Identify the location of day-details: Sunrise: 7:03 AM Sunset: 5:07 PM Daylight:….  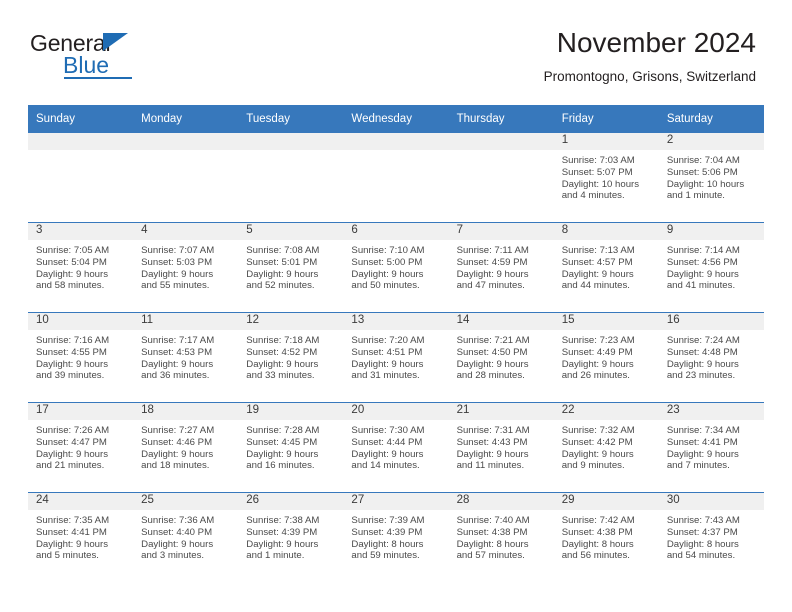
(606, 176).